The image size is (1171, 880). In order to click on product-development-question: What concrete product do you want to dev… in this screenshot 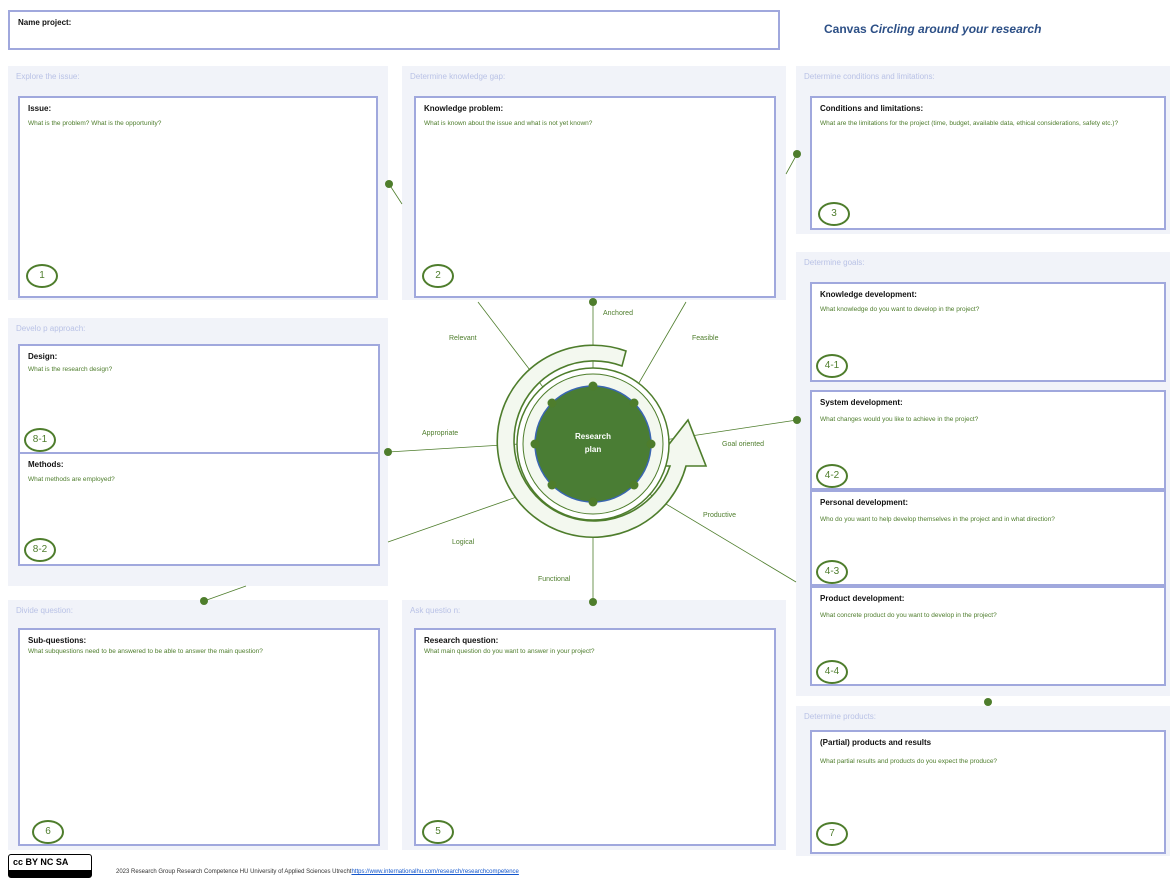, I will do `click(908, 615)`.